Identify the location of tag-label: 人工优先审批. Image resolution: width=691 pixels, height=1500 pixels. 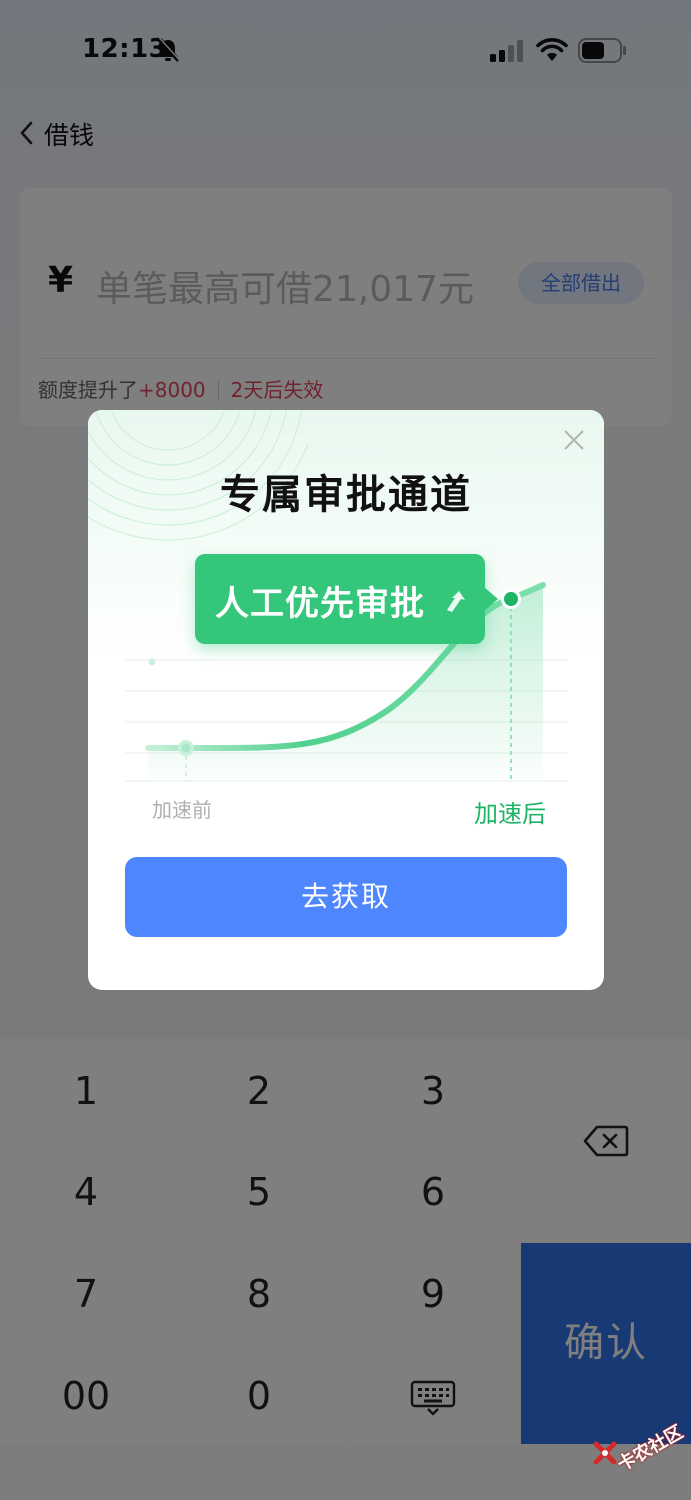
(320, 604).